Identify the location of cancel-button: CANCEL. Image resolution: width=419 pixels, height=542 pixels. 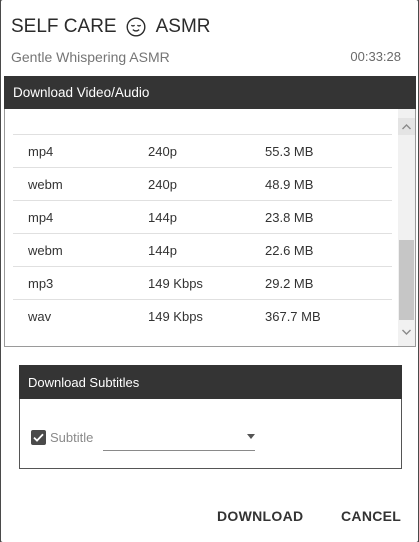
(371, 516).